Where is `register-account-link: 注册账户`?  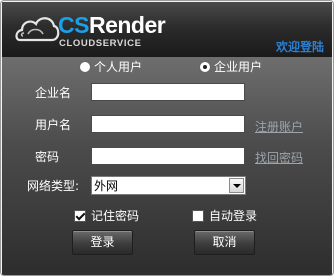 register-account-link: 注册账户 is located at coordinates (279, 127).